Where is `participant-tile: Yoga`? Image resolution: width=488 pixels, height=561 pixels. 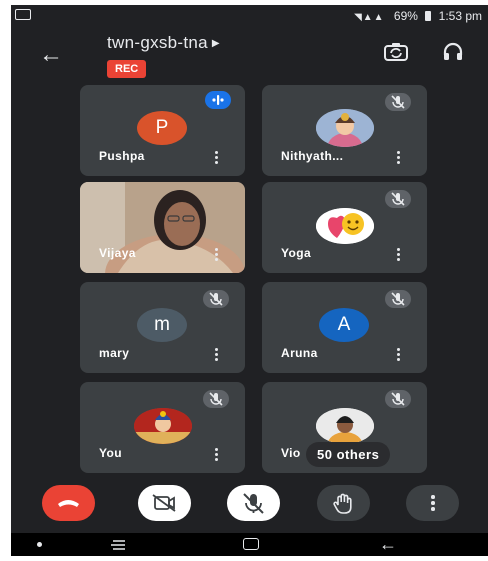
participant-tile: Yoga is located at coordinates (344, 227).